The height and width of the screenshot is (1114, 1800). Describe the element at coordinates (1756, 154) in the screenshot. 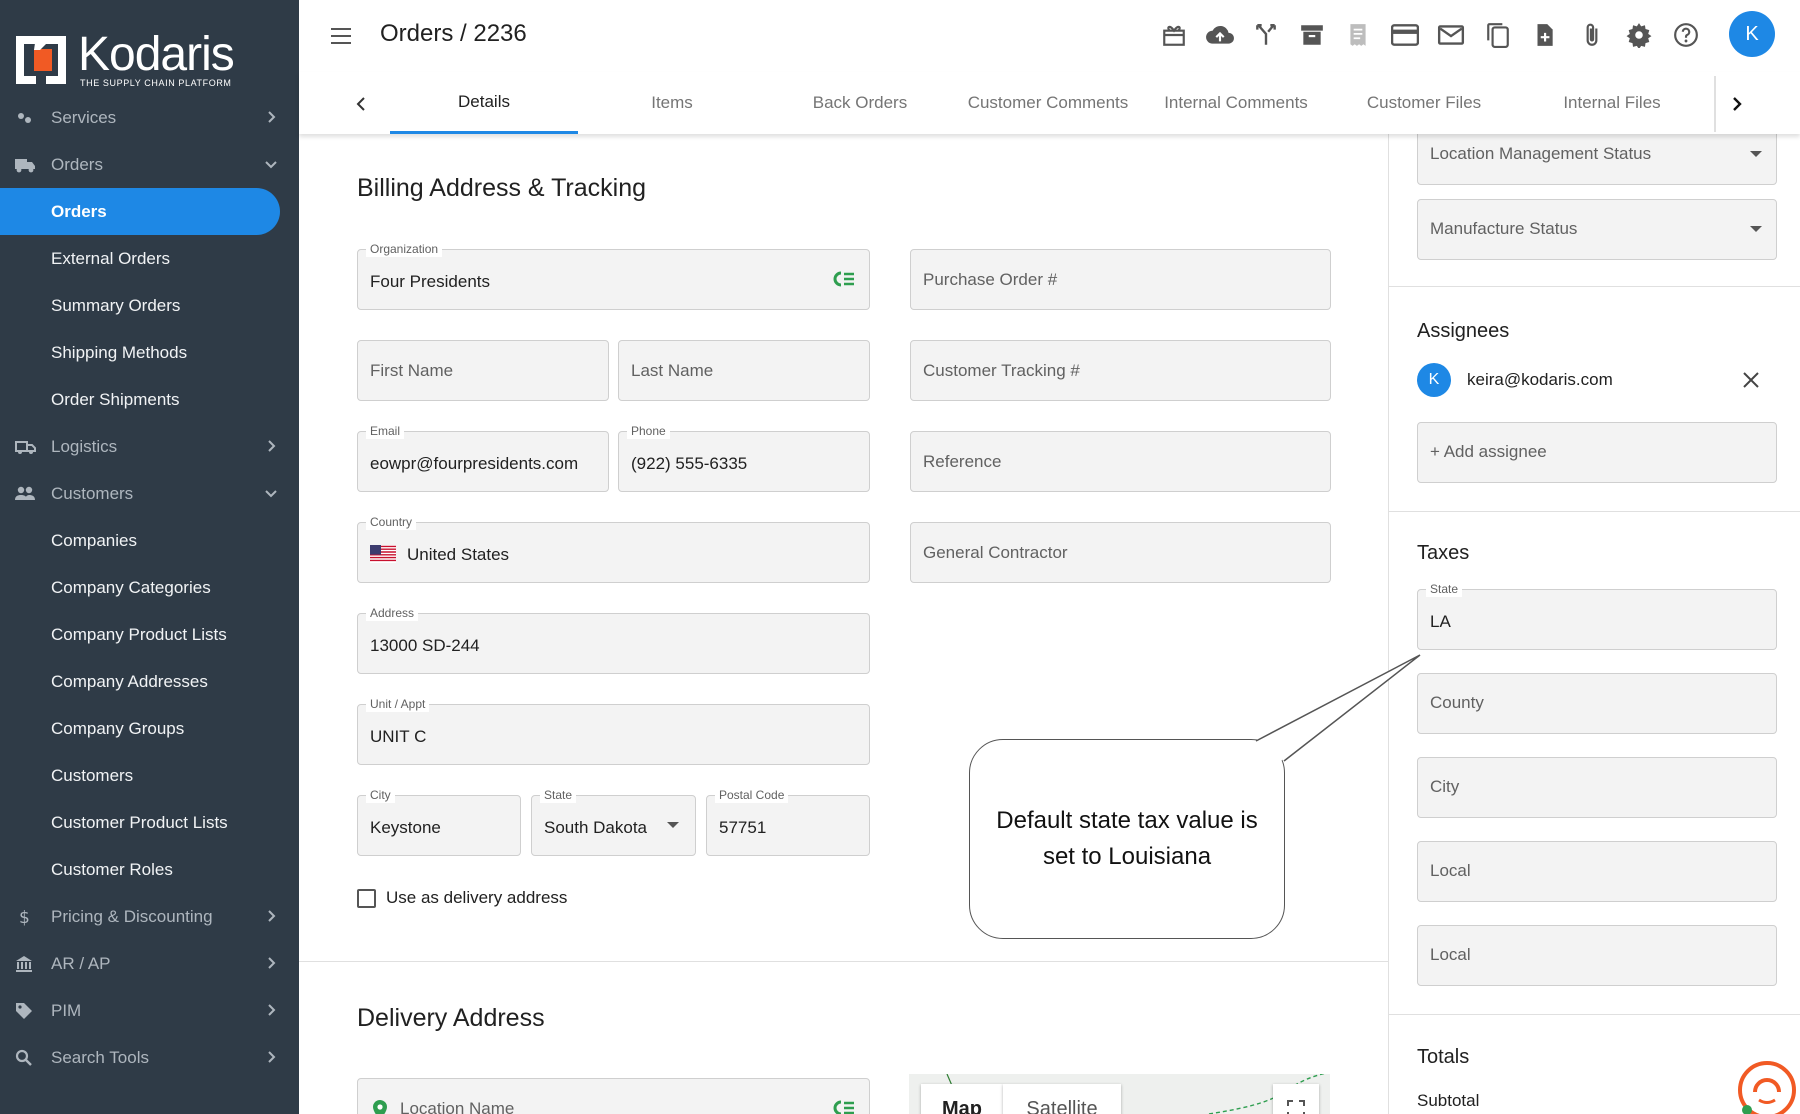

I see `location-status-dropdown-icon` at that location.